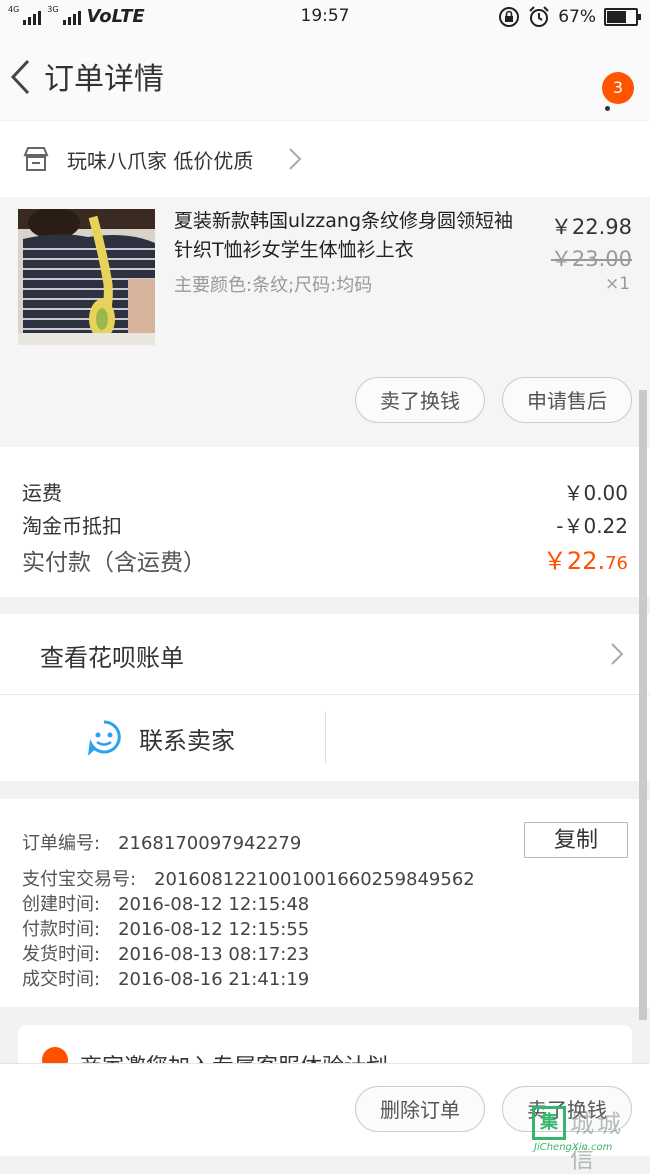  What do you see at coordinates (325, 654) in the screenshot?
I see `huabei-bill-row: 查看花呗账单` at bounding box center [325, 654].